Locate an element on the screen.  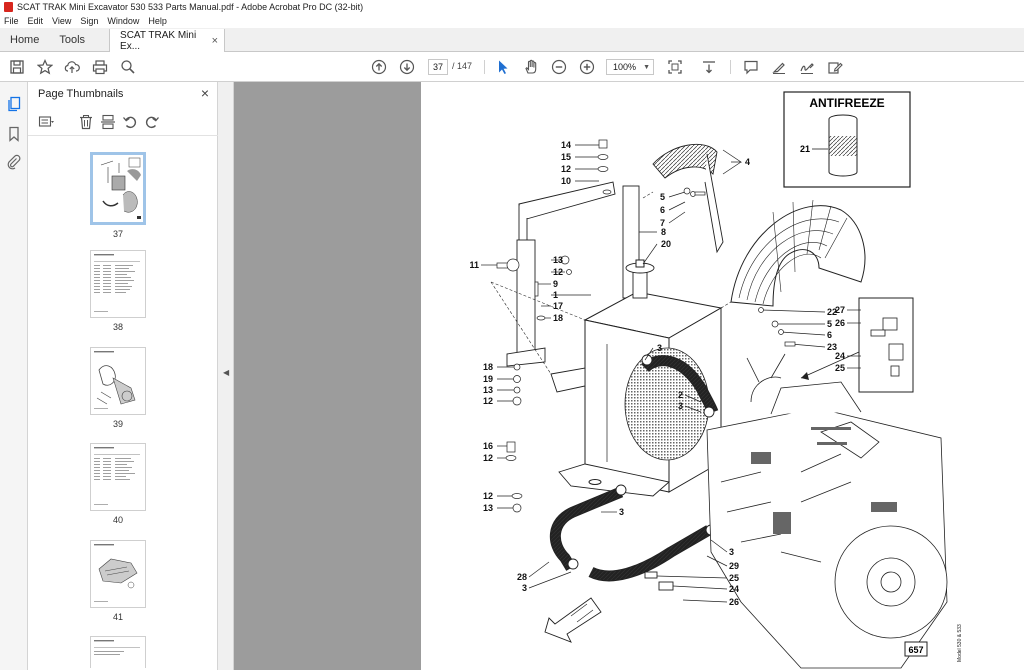
cloud-upload-icon is located at coordinates (72, 67).